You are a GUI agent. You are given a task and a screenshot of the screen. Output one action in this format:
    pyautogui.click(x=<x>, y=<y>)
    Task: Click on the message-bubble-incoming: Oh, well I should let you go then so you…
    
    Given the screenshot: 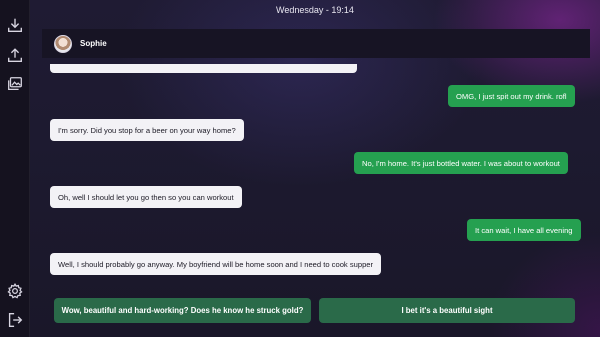 What is the action you would take?
    pyautogui.click(x=146, y=197)
    